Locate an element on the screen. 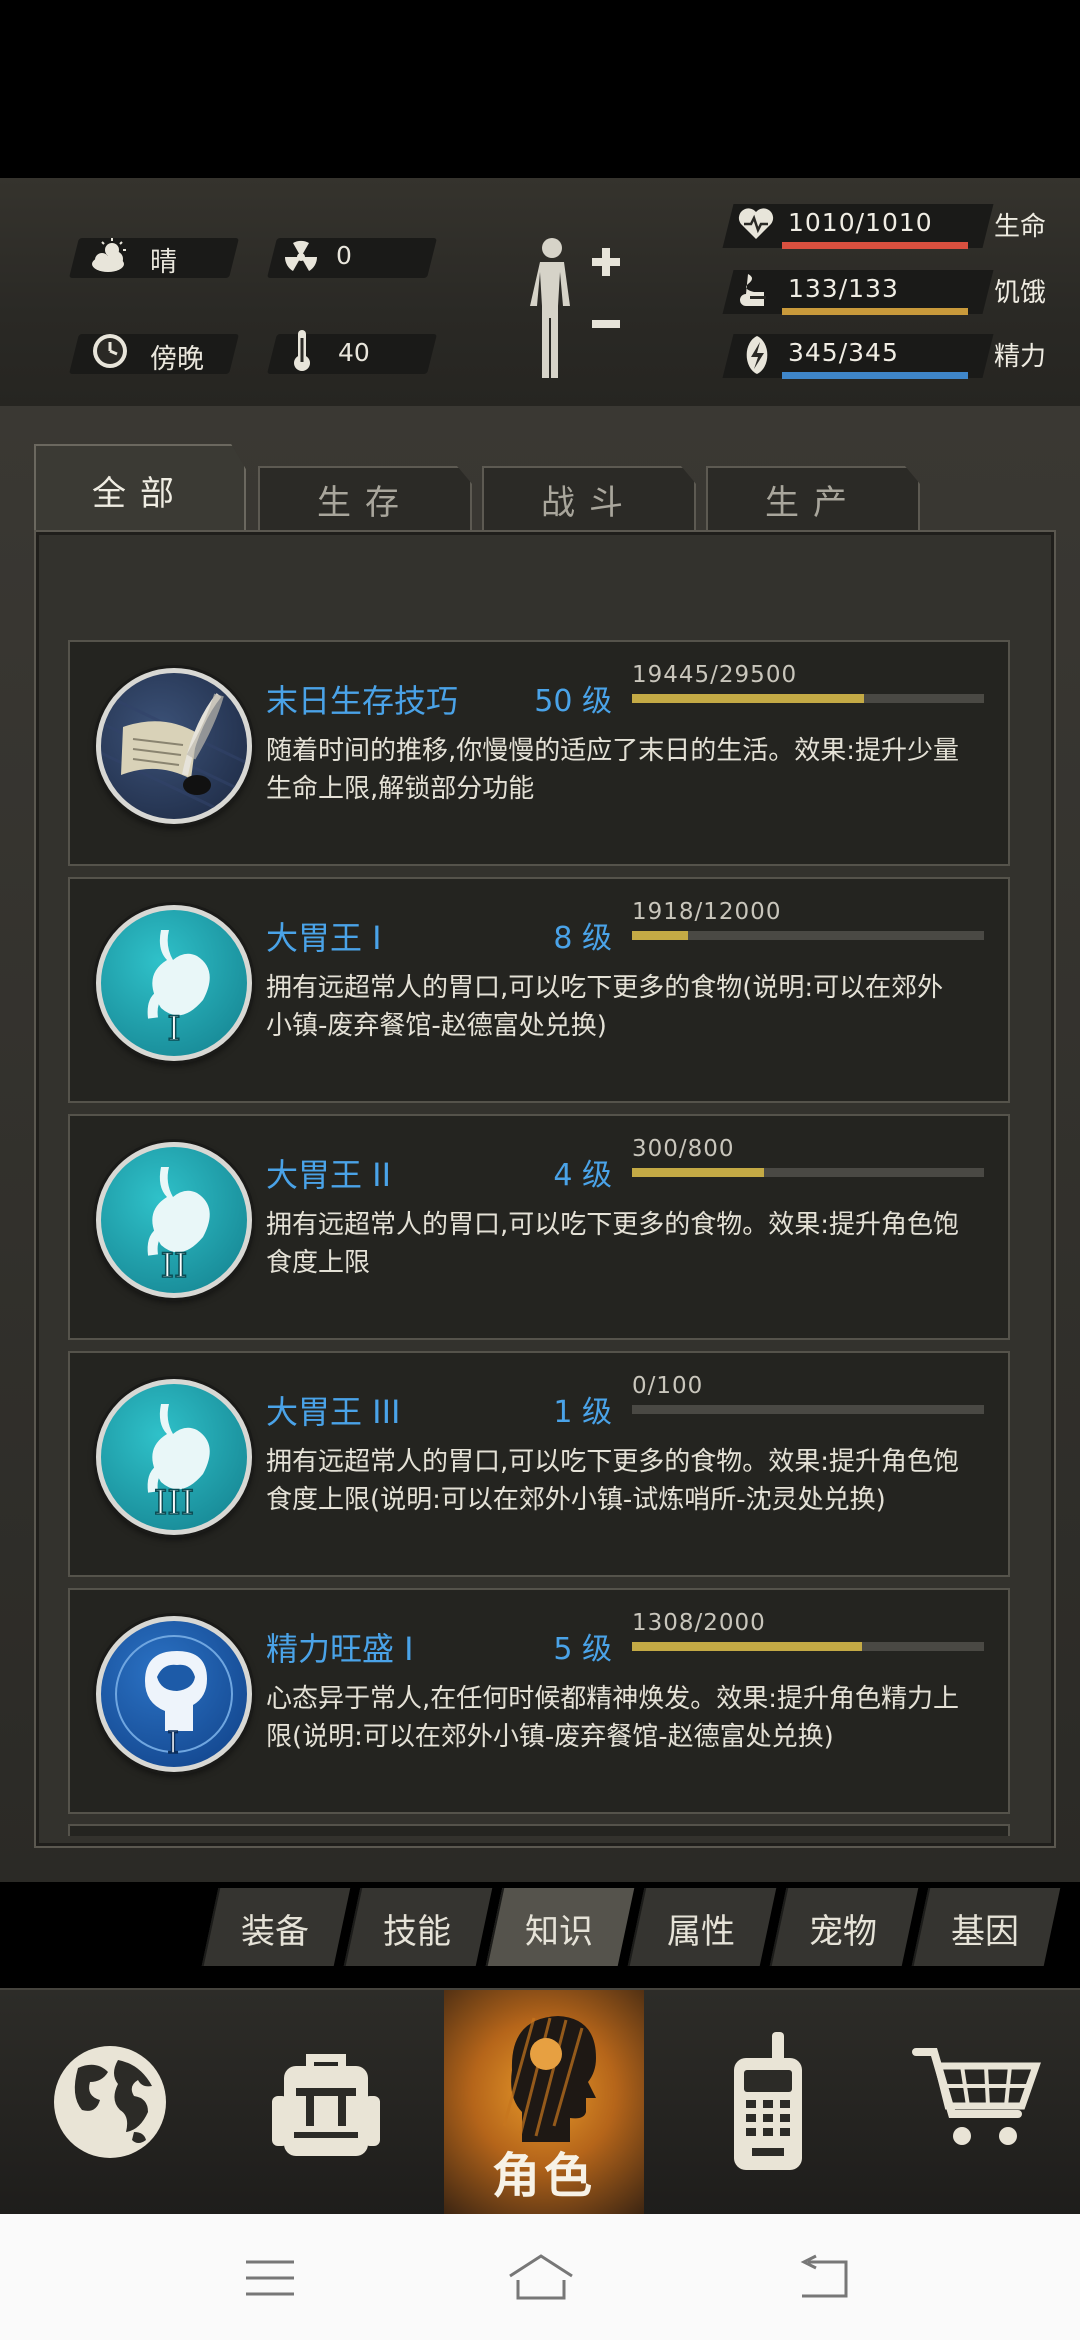  energy-icon is located at coordinates (757, 357).